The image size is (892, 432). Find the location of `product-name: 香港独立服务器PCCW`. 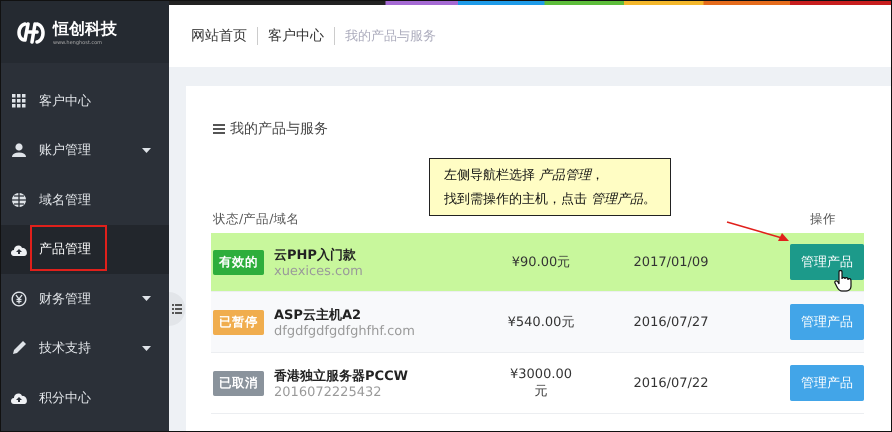

product-name: 香港独立服务器PCCW is located at coordinates (341, 376).